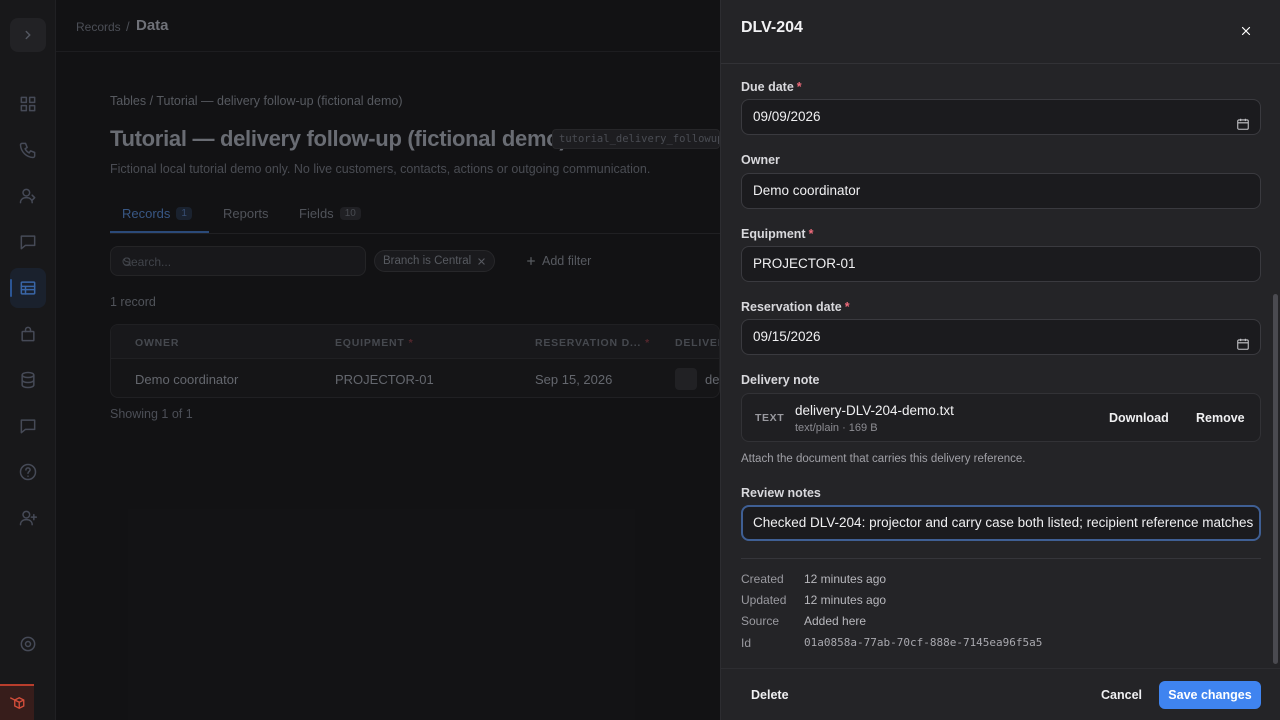  I want to click on drawer-scrollbar, so click(1275, 364).